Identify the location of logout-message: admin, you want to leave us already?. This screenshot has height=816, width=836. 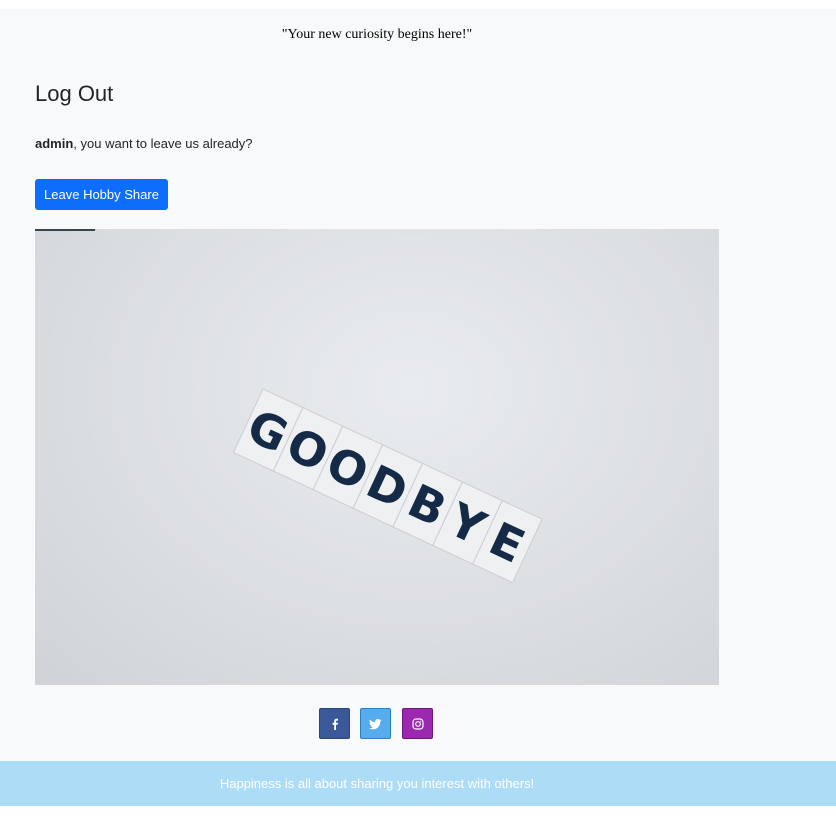
(144, 143).